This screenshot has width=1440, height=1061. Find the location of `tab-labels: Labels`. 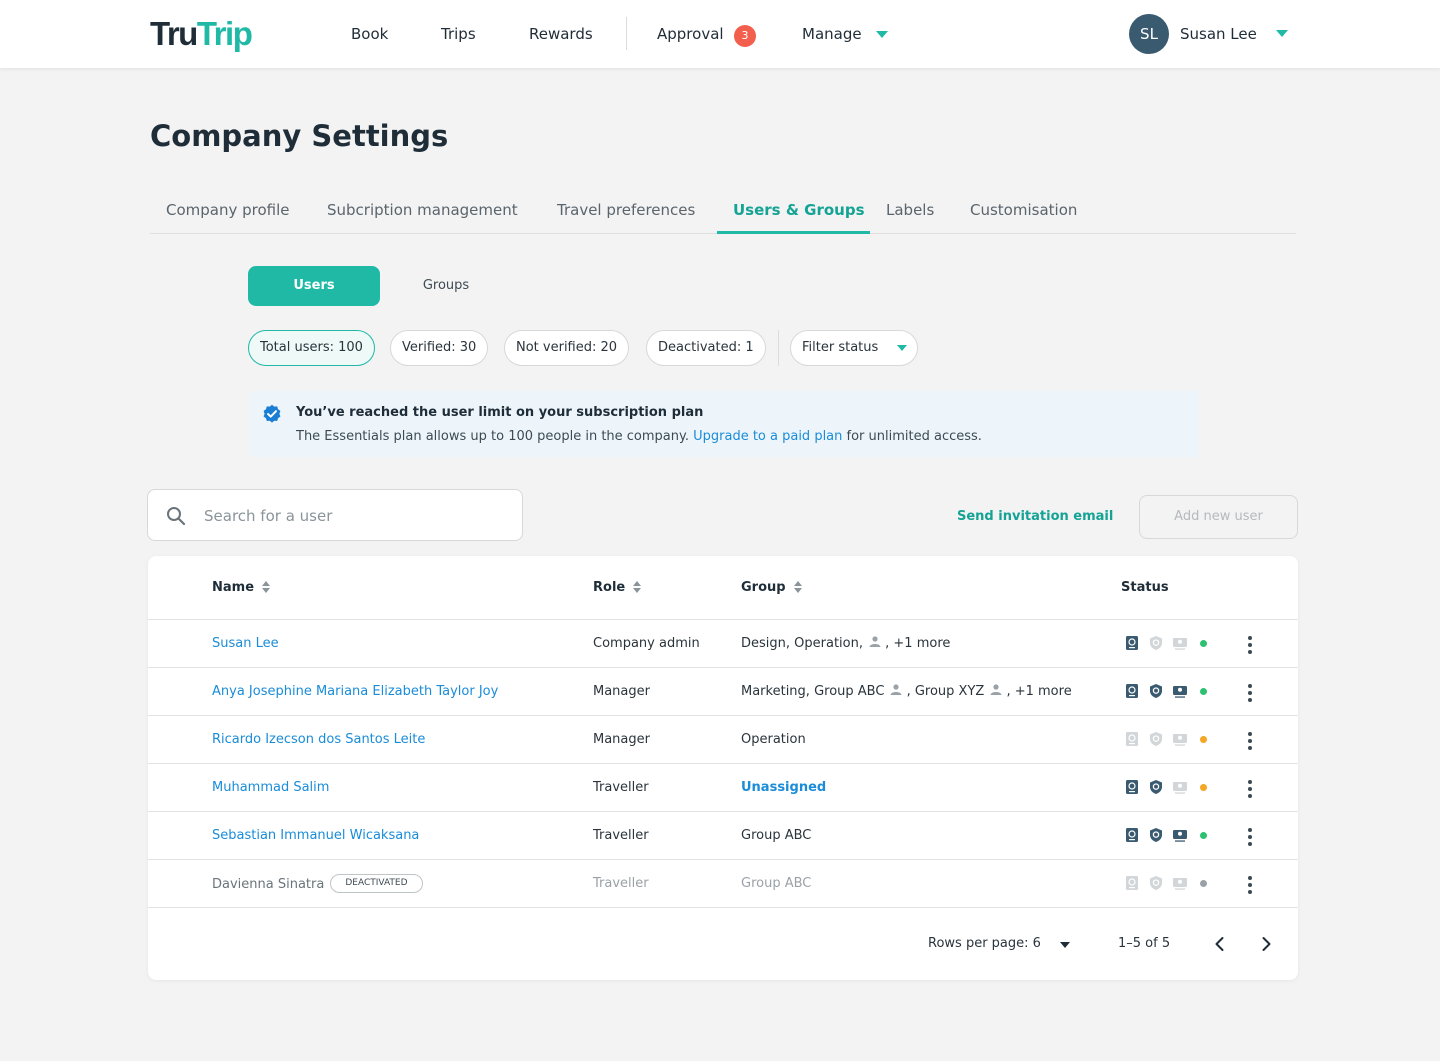

tab-labels: Labels is located at coordinates (910, 210).